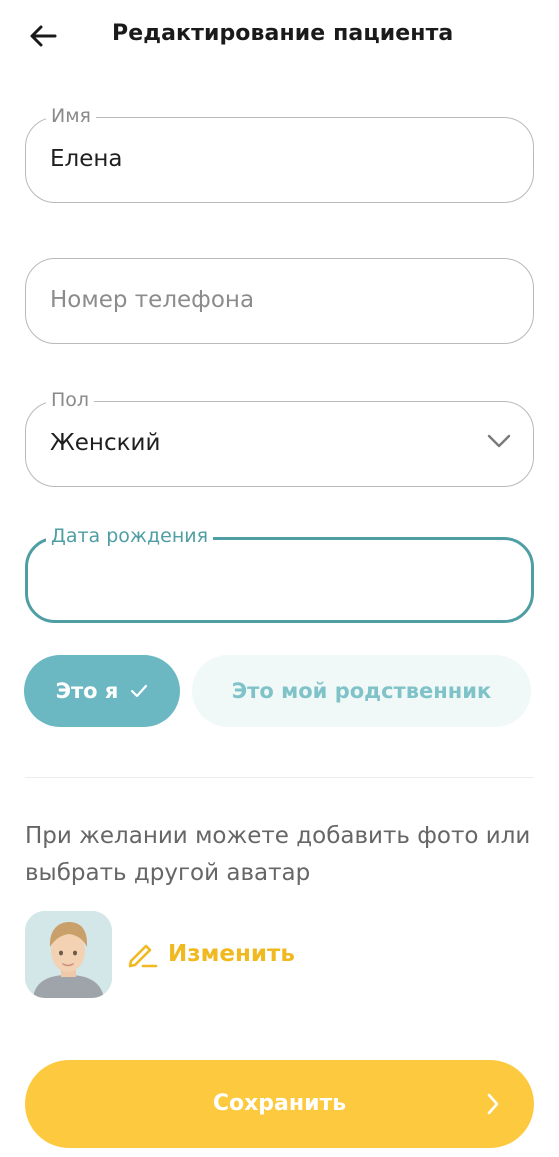 Image resolution: width=559 pixels, height=1157 pixels. Describe the element at coordinates (139, 691) in the screenshot. I see `check-icon` at that location.